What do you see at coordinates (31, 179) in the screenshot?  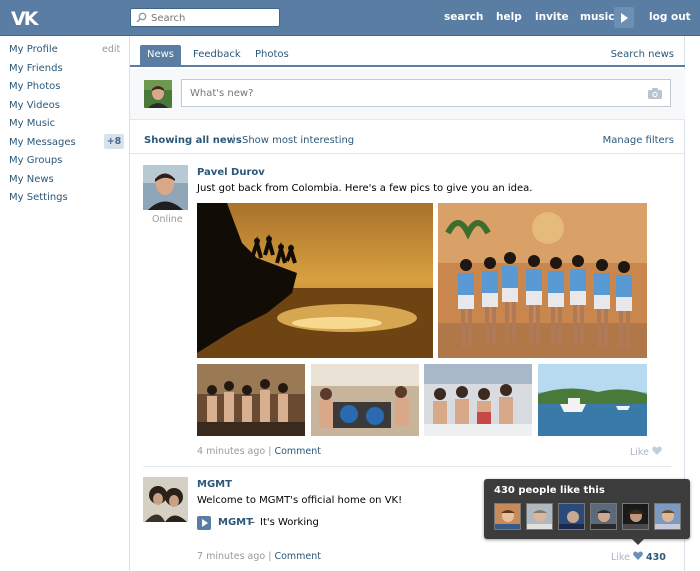 I see `sidebar-item-news: My News` at bounding box center [31, 179].